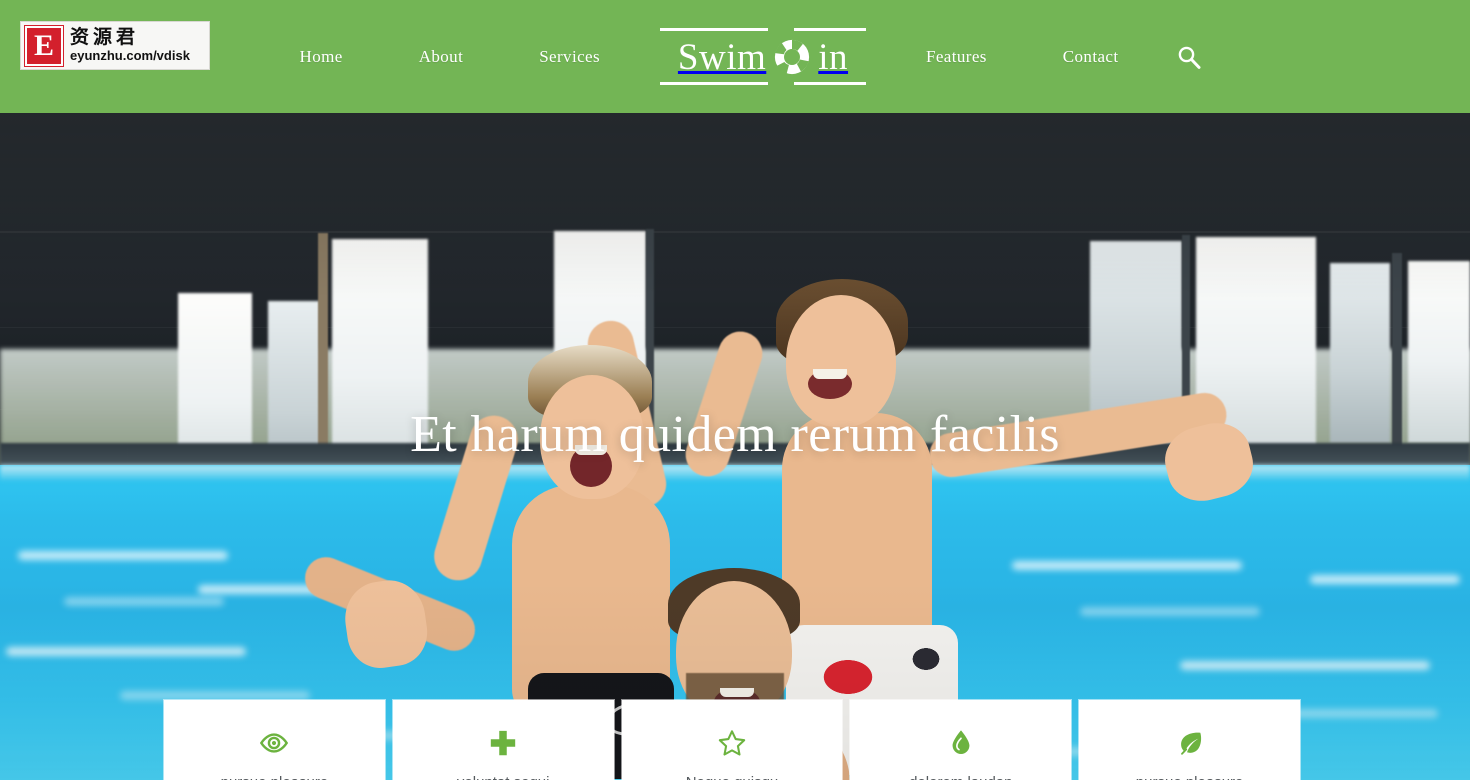 The image size is (1470, 780). What do you see at coordinates (321, 57) in the screenshot?
I see `nav-item-home: Home` at bounding box center [321, 57].